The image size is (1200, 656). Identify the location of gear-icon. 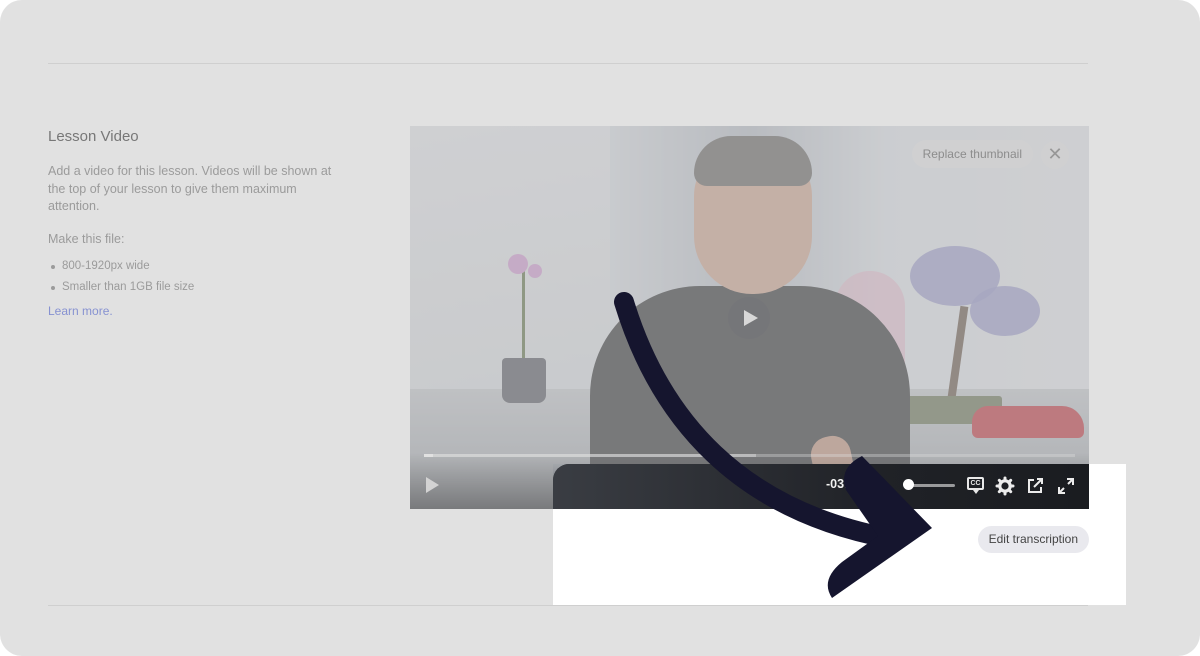
(1005, 486).